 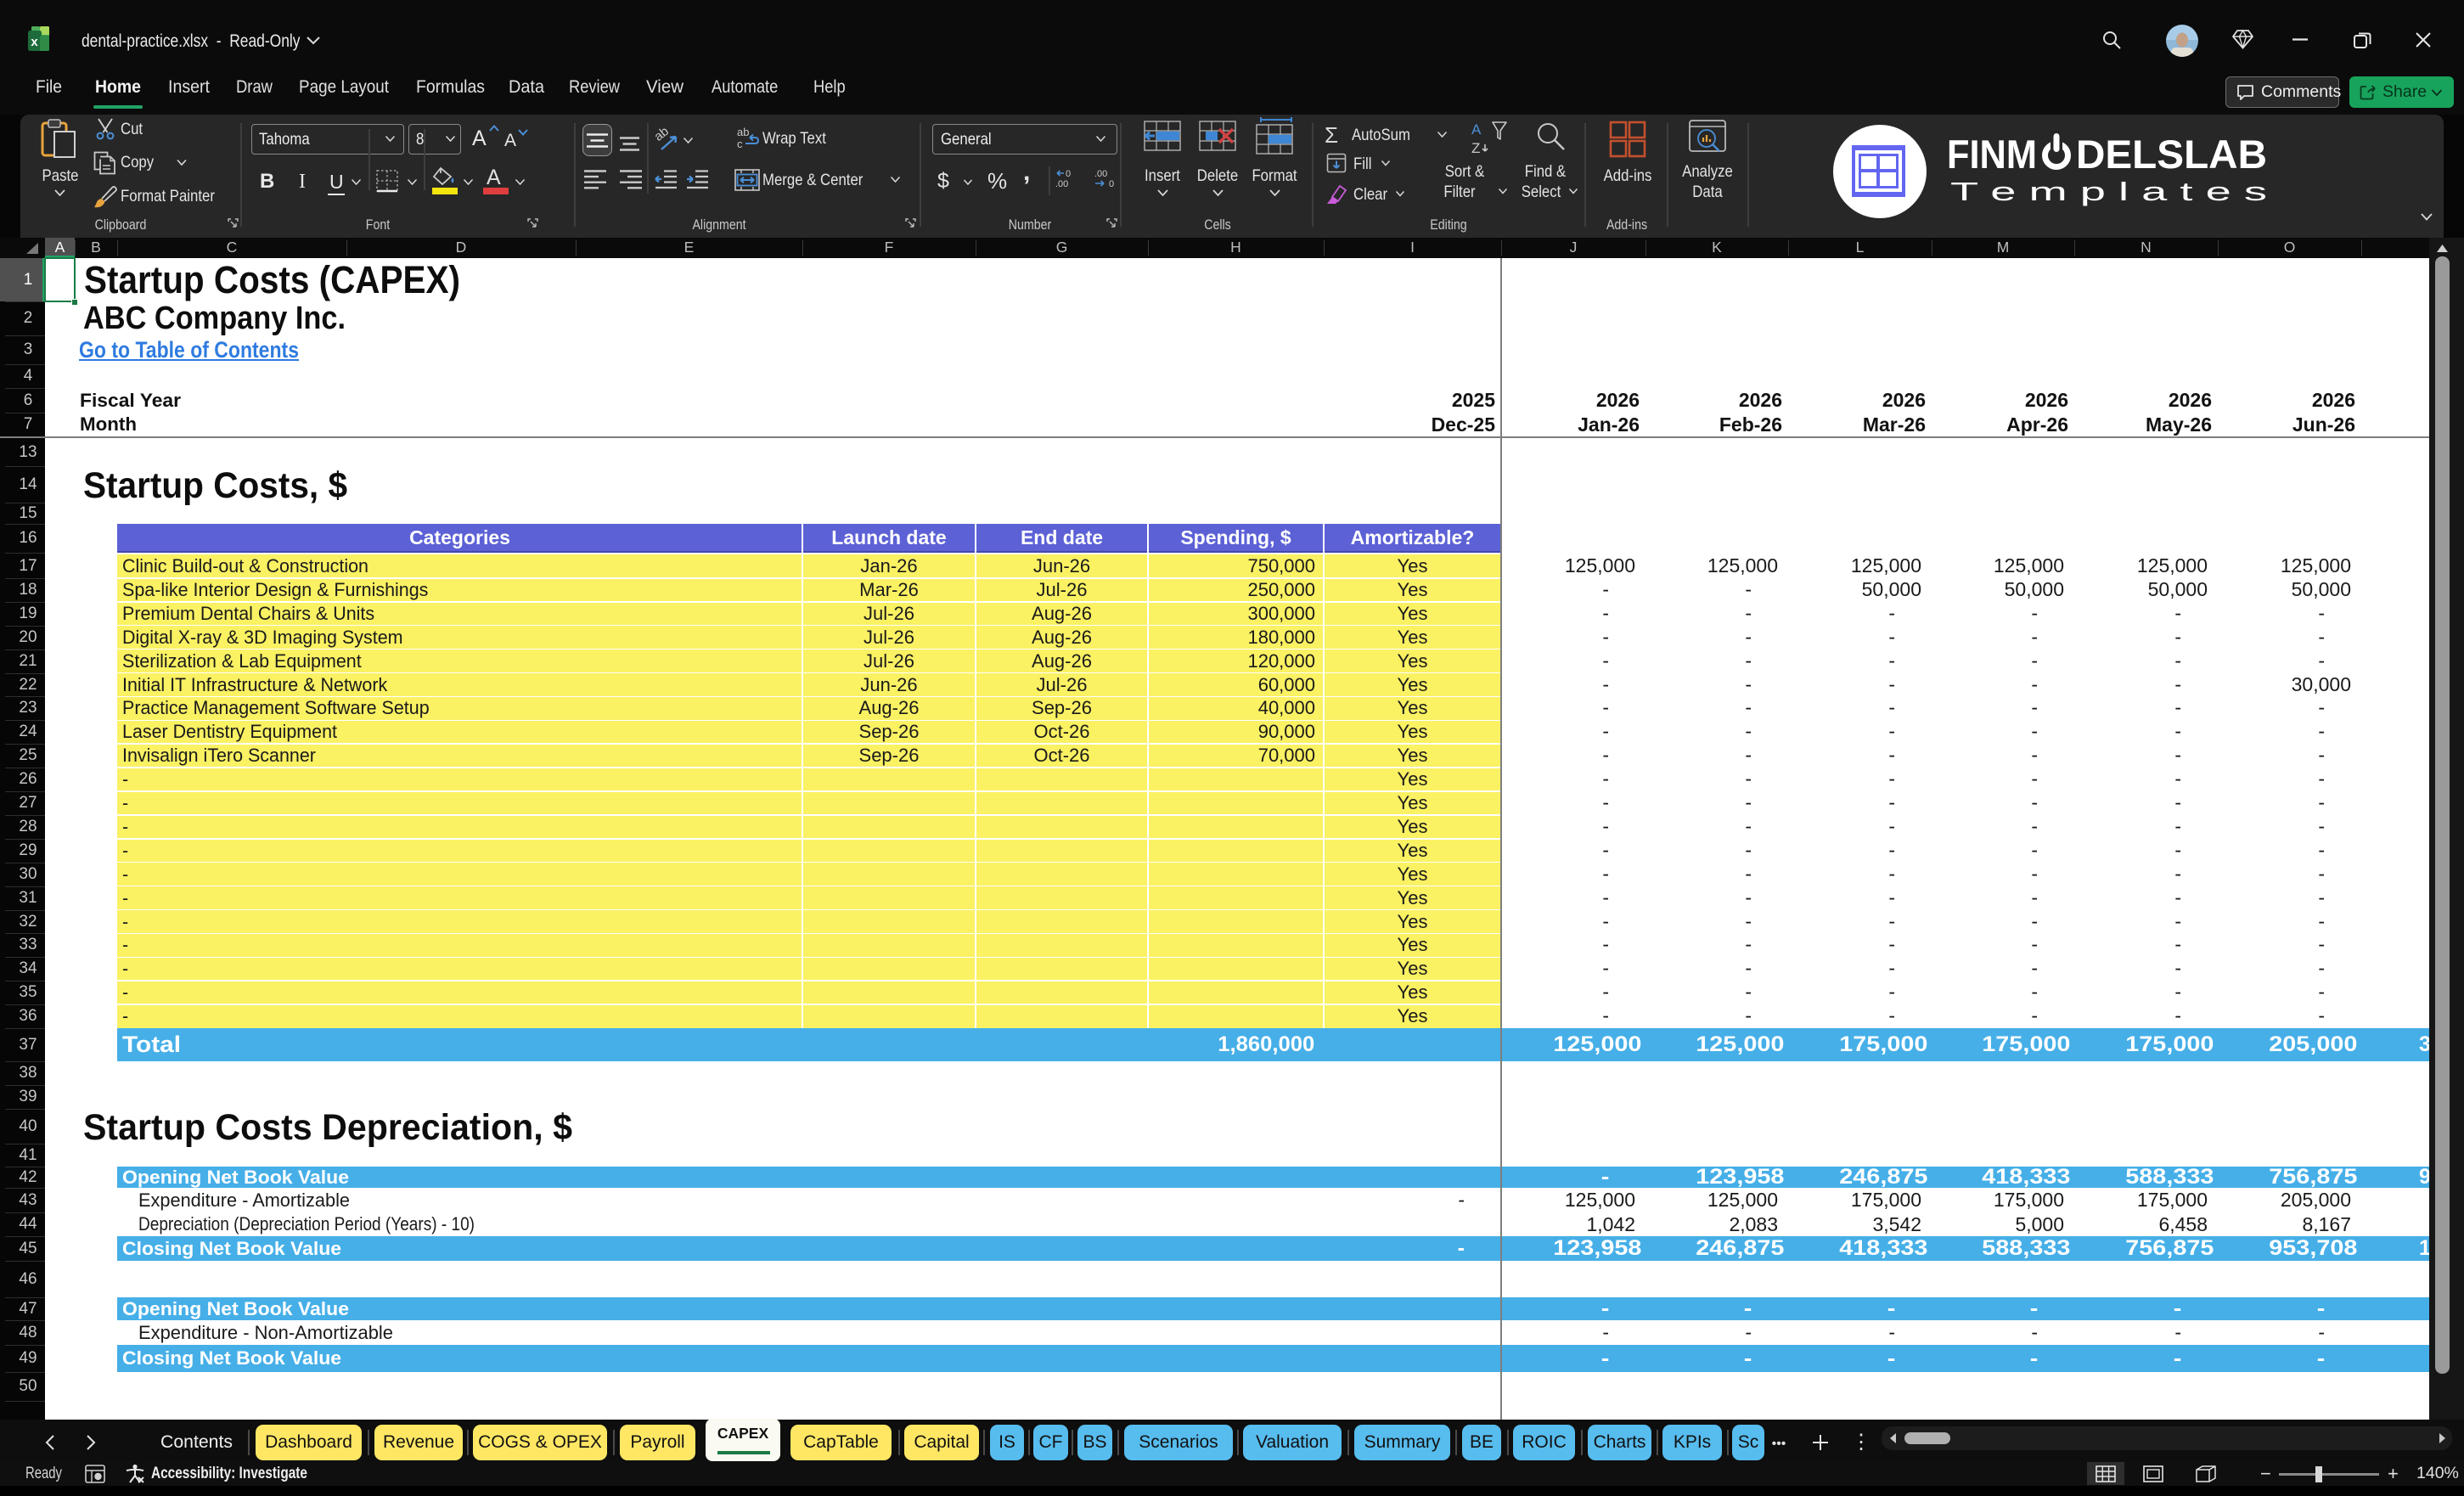 I want to click on svg-text: c, so click(x=740, y=144).